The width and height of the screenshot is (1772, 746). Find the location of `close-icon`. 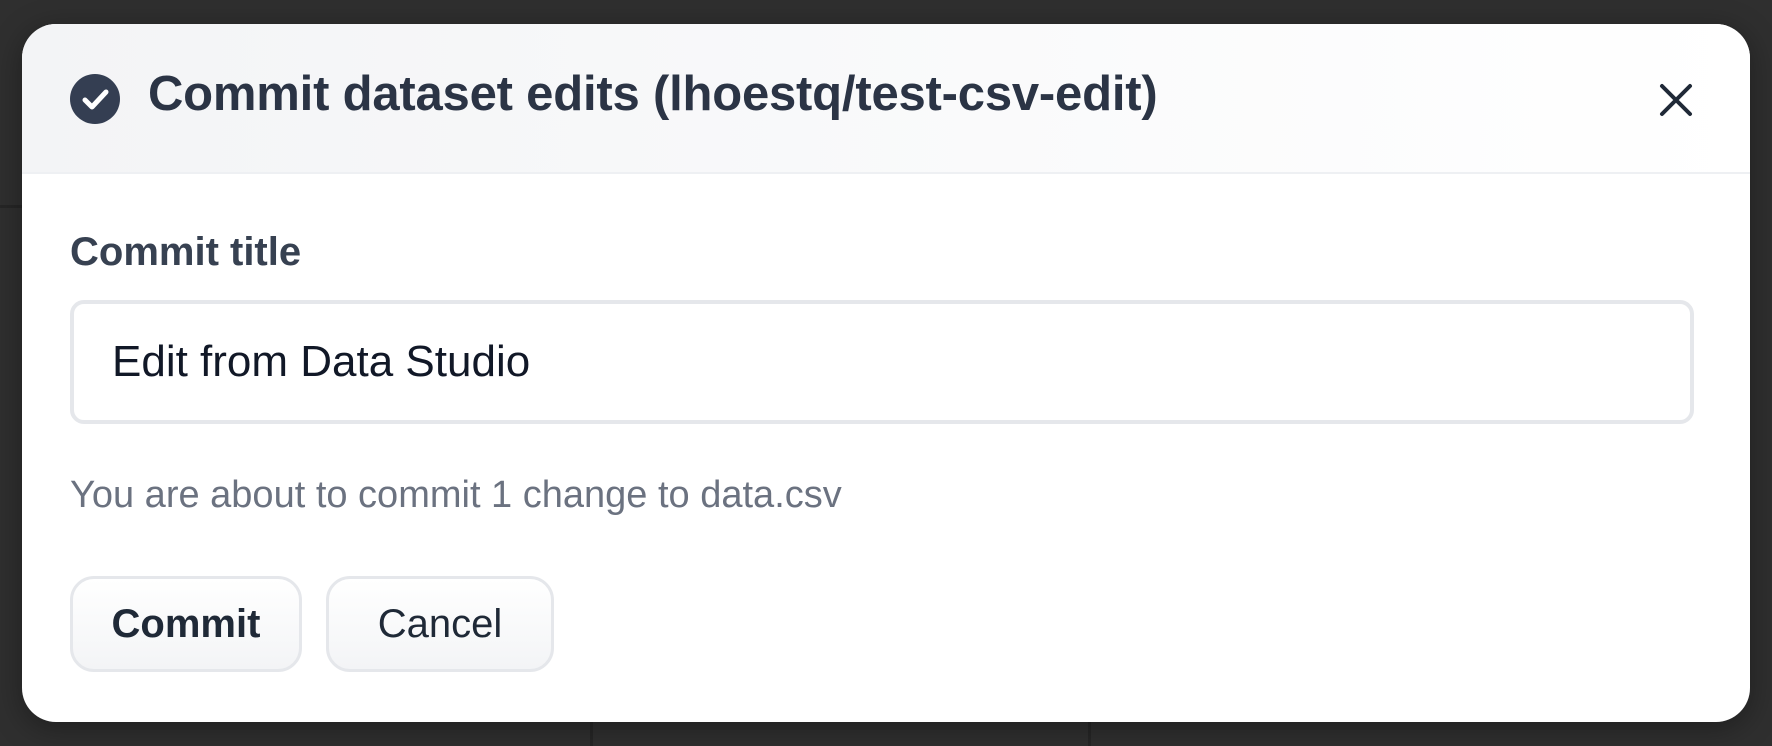

close-icon is located at coordinates (1676, 100).